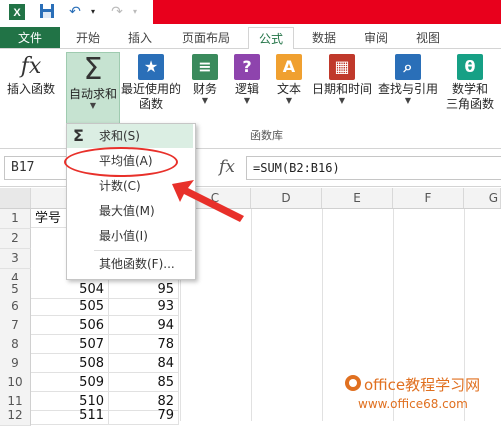 The height and width of the screenshot is (426, 501). What do you see at coordinates (135, 12) in the screenshot?
I see `redo-dropdown-icon: ▾` at bounding box center [135, 12].